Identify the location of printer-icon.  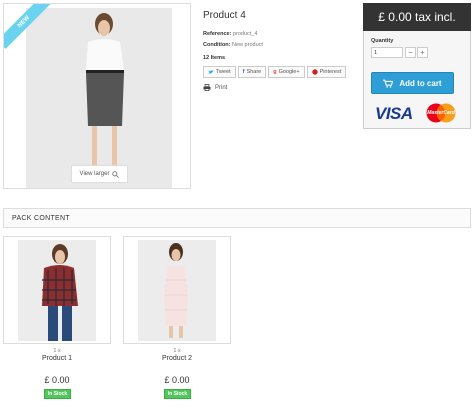
(207, 87).